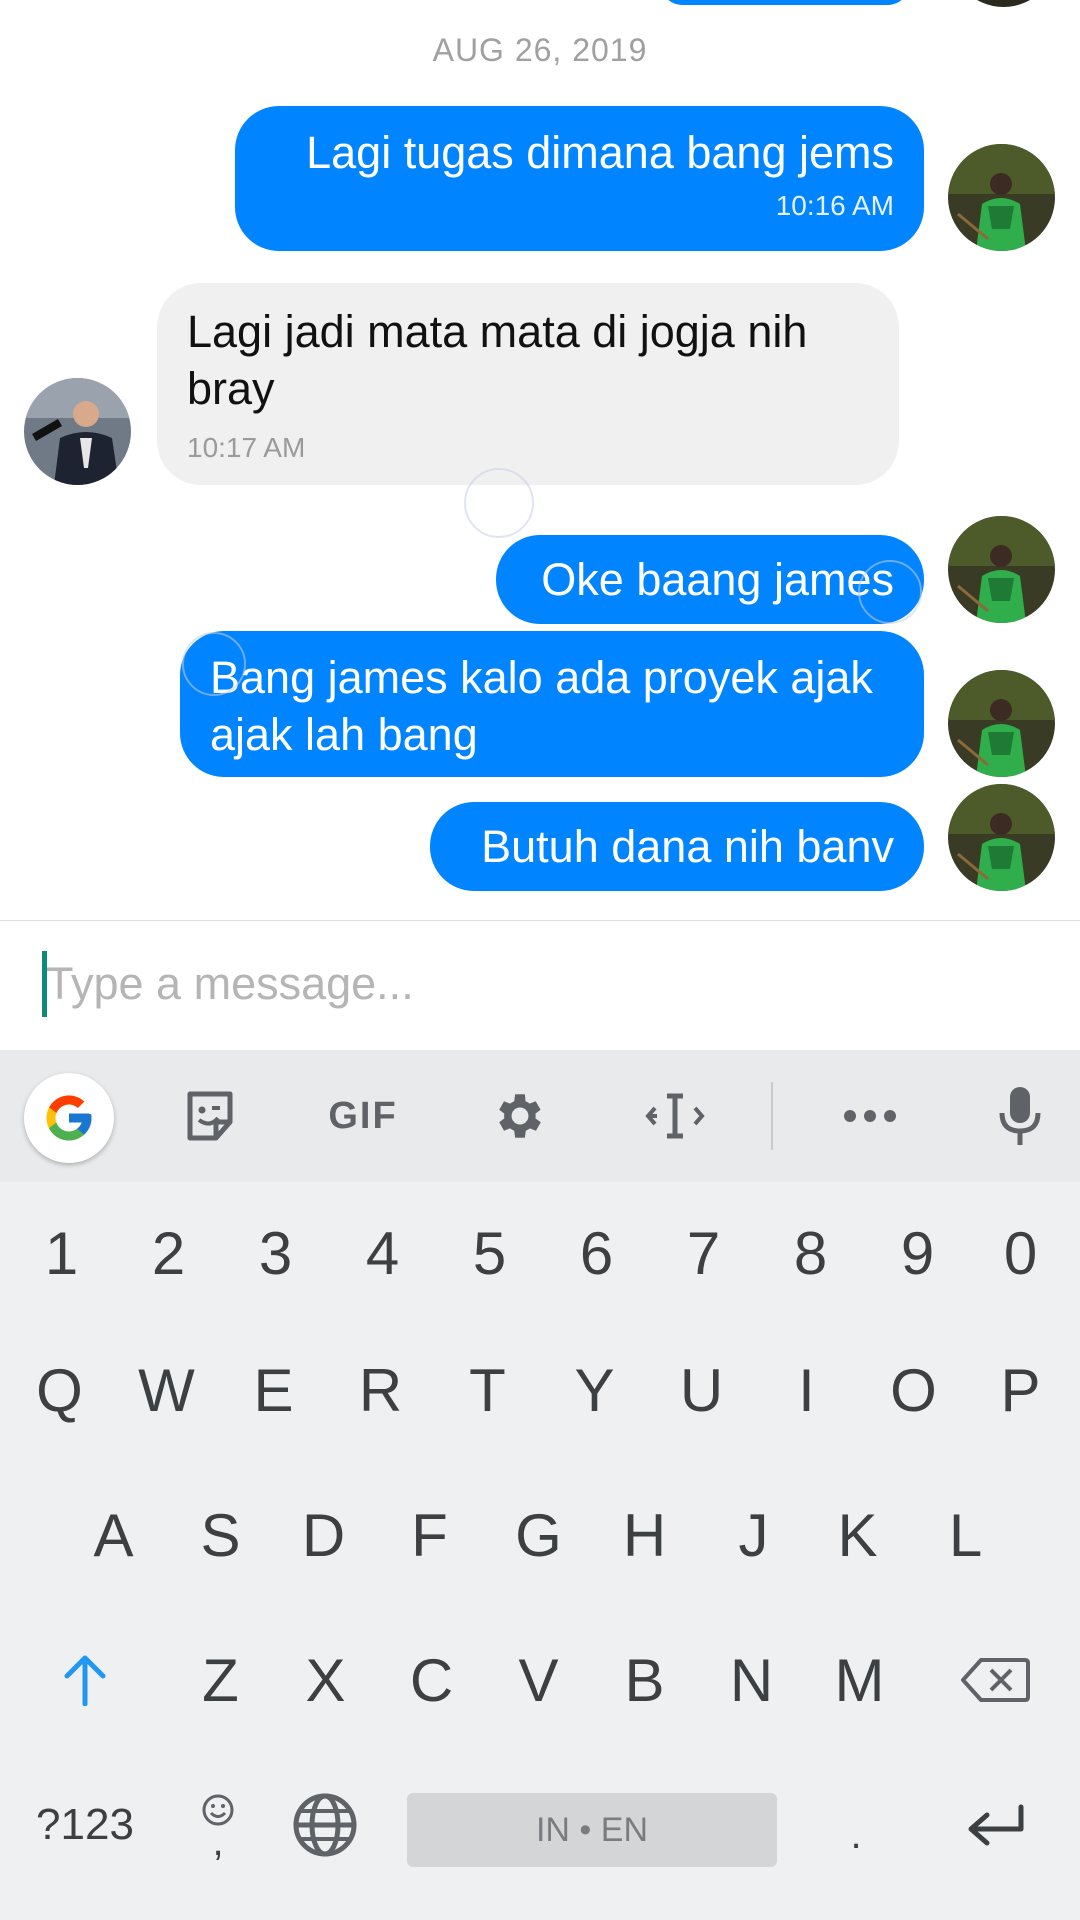  Describe the element at coordinates (675, 1116) in the screenshot. I see `cursor-control-icon` at that location.